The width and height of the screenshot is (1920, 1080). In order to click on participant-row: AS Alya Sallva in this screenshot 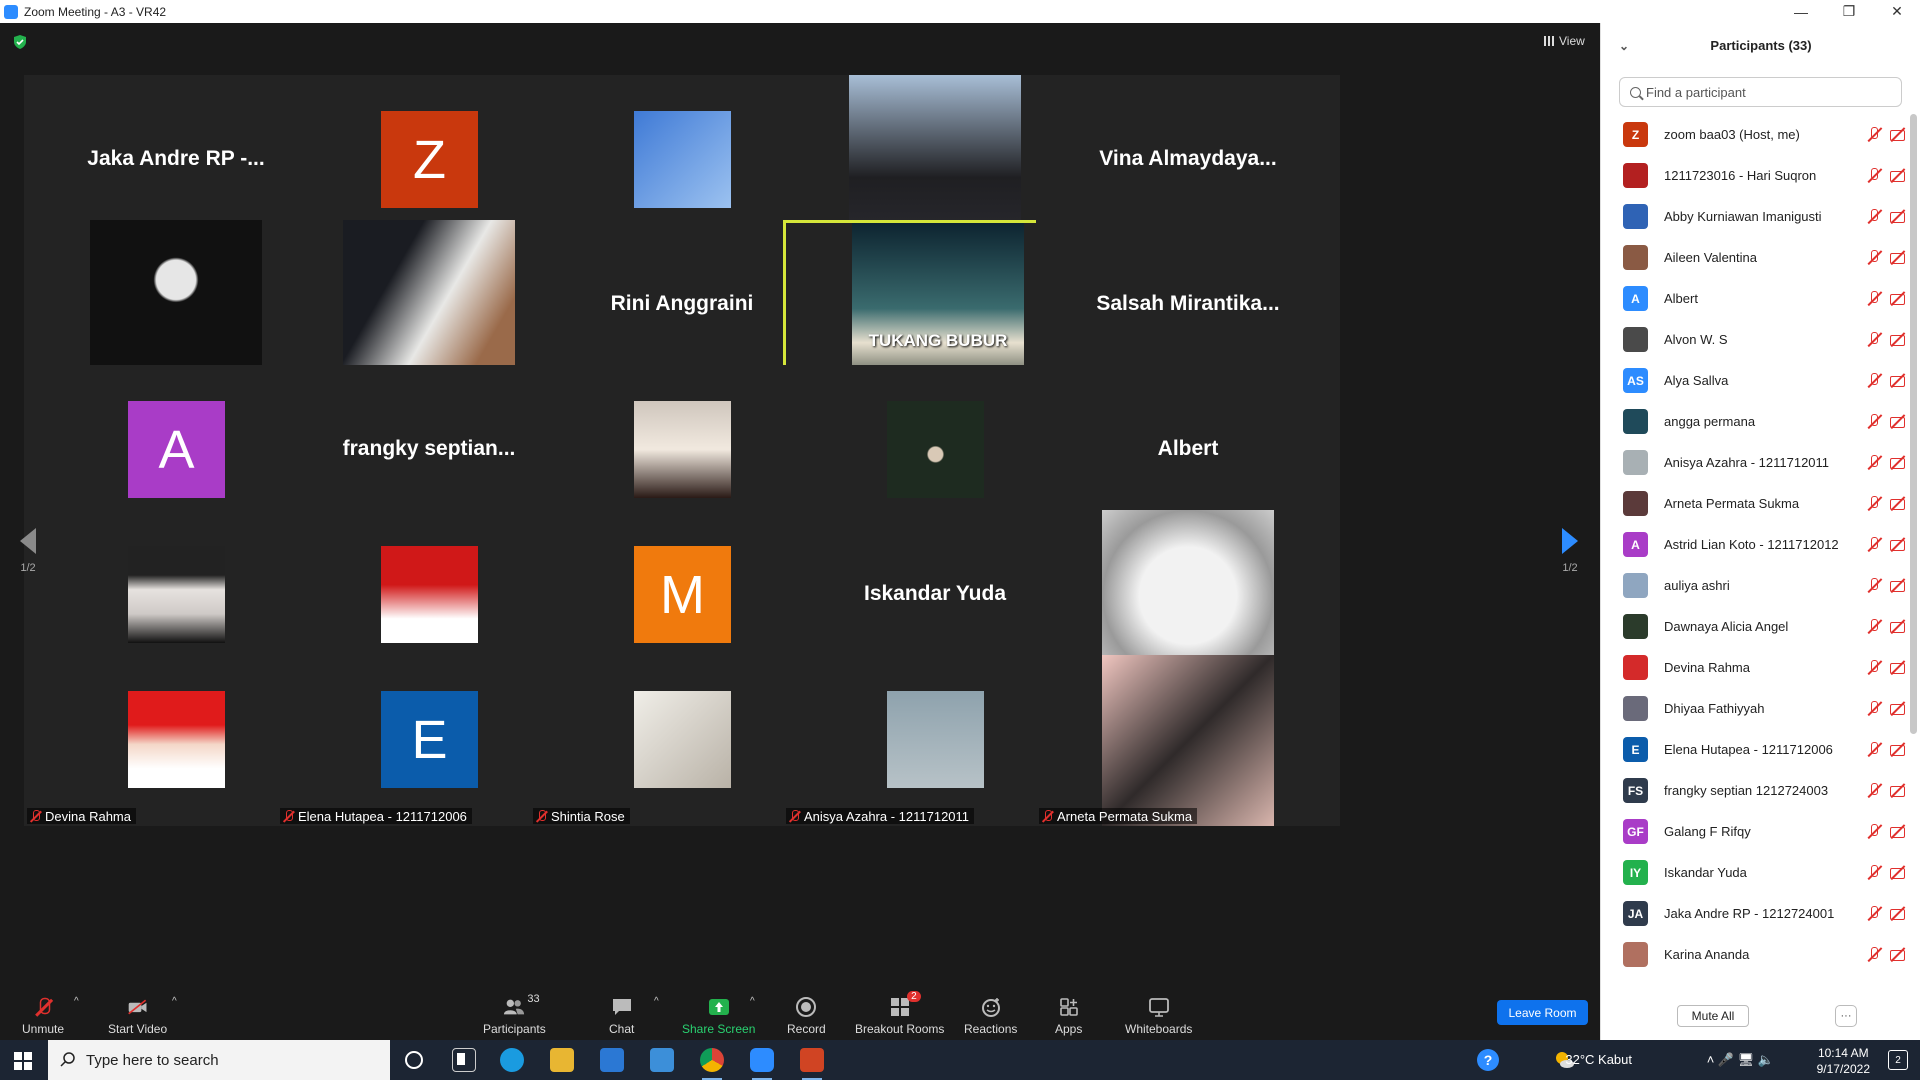, I will do `click(1753, 380)`.